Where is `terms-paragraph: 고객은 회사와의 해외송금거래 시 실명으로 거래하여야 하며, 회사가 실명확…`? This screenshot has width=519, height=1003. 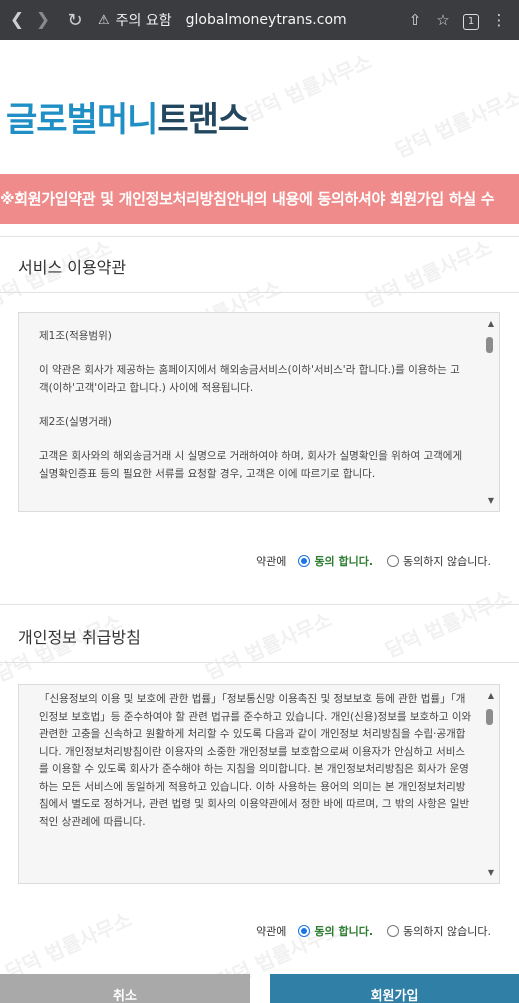 terms-paragraph: 고객은 회사와의 해외송금거래 시 실명으로 거래하여야 하며, 회사가 실명확… is located at coordinates (251, 465).